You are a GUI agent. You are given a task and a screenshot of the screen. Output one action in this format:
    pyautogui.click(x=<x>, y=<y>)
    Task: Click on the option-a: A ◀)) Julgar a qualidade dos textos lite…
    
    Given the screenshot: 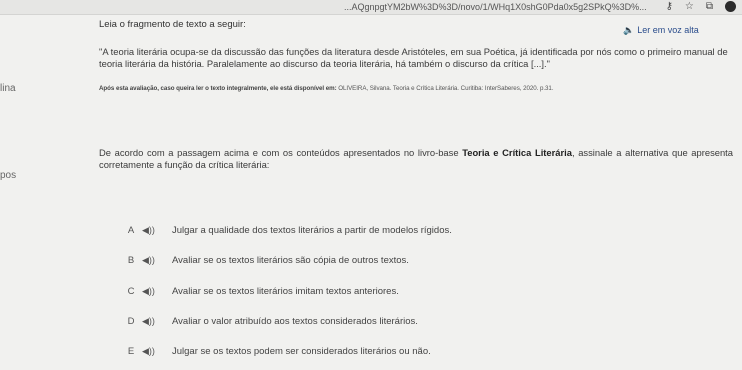 What is the action you would take?
    pyautogui.click(x=286, y=230)
    